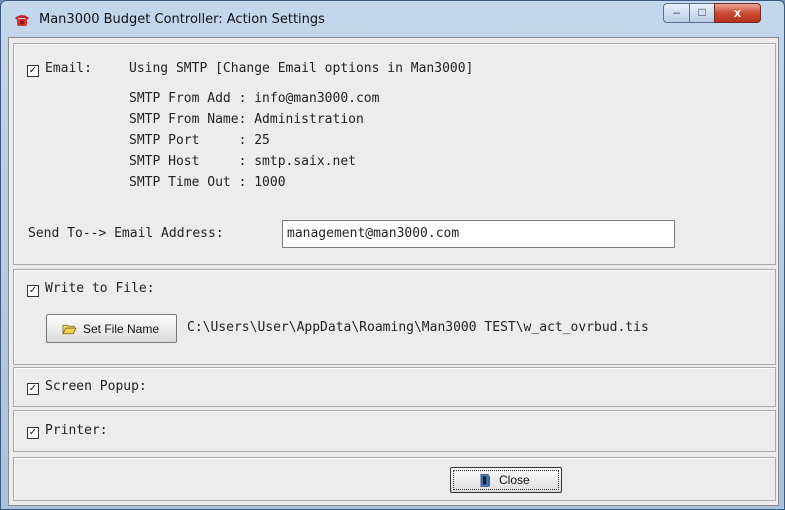  What do you see at coordinates (68, 68) in the screenshot?
I see `email-label: Email:` at bounding box center [68, 68].